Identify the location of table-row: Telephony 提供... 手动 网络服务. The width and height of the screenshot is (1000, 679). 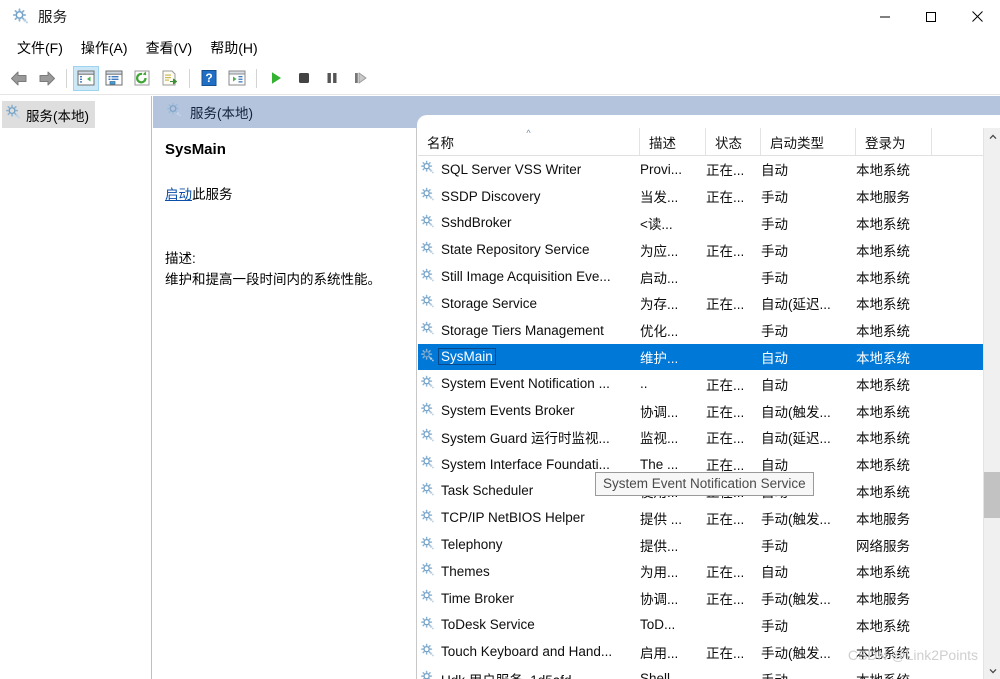
(709, 544).